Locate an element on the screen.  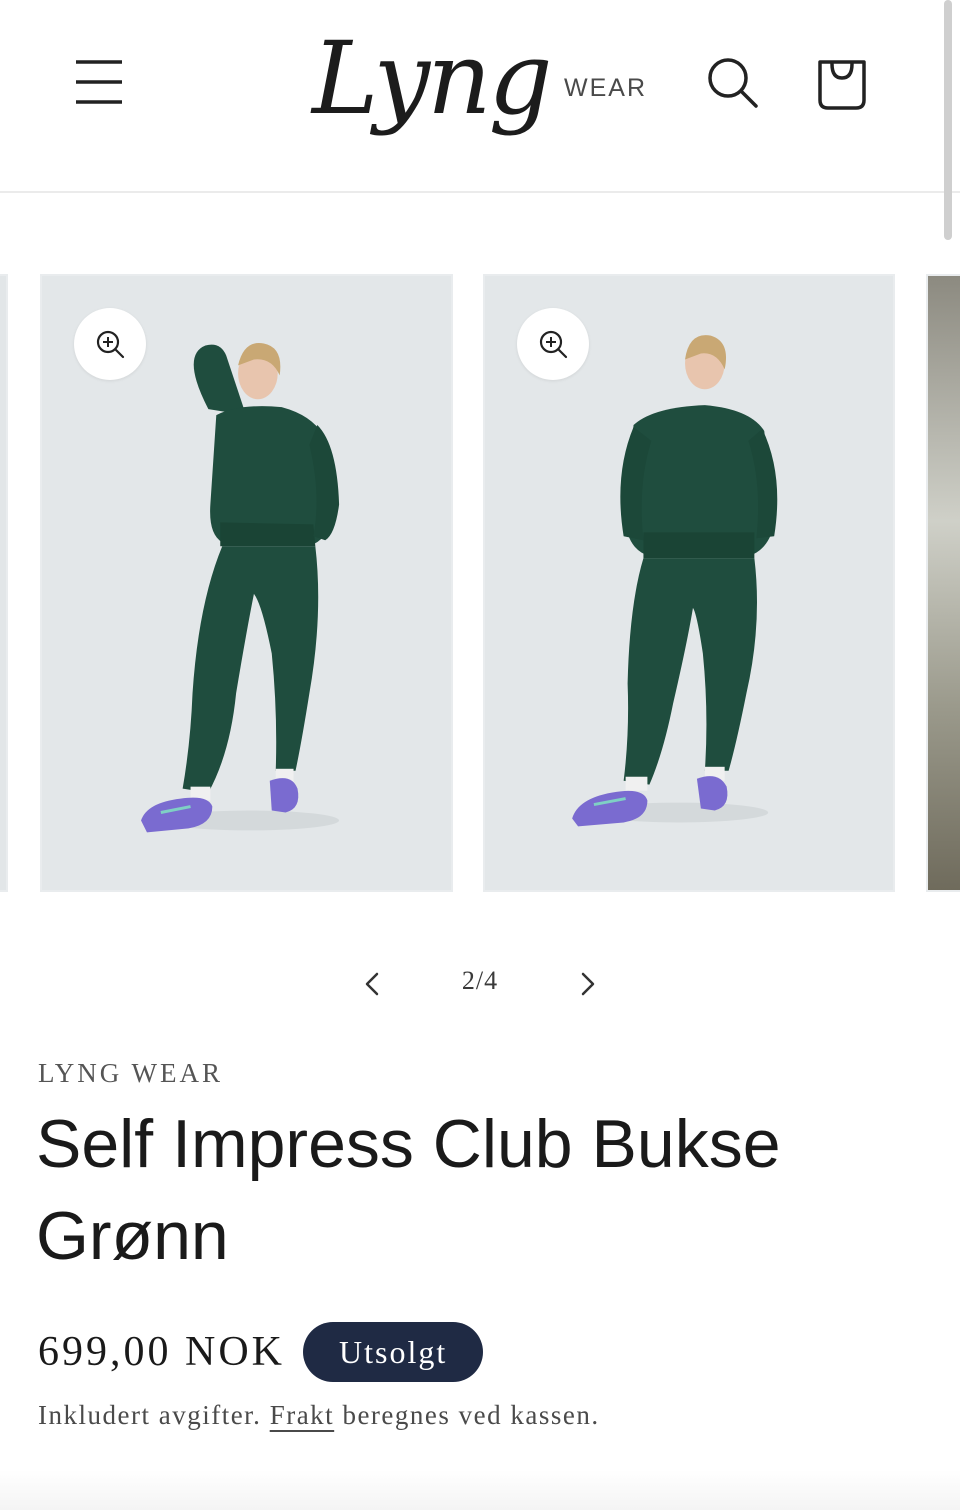
product-price: 699,00 NOK is located at coordinates (161, 1352).